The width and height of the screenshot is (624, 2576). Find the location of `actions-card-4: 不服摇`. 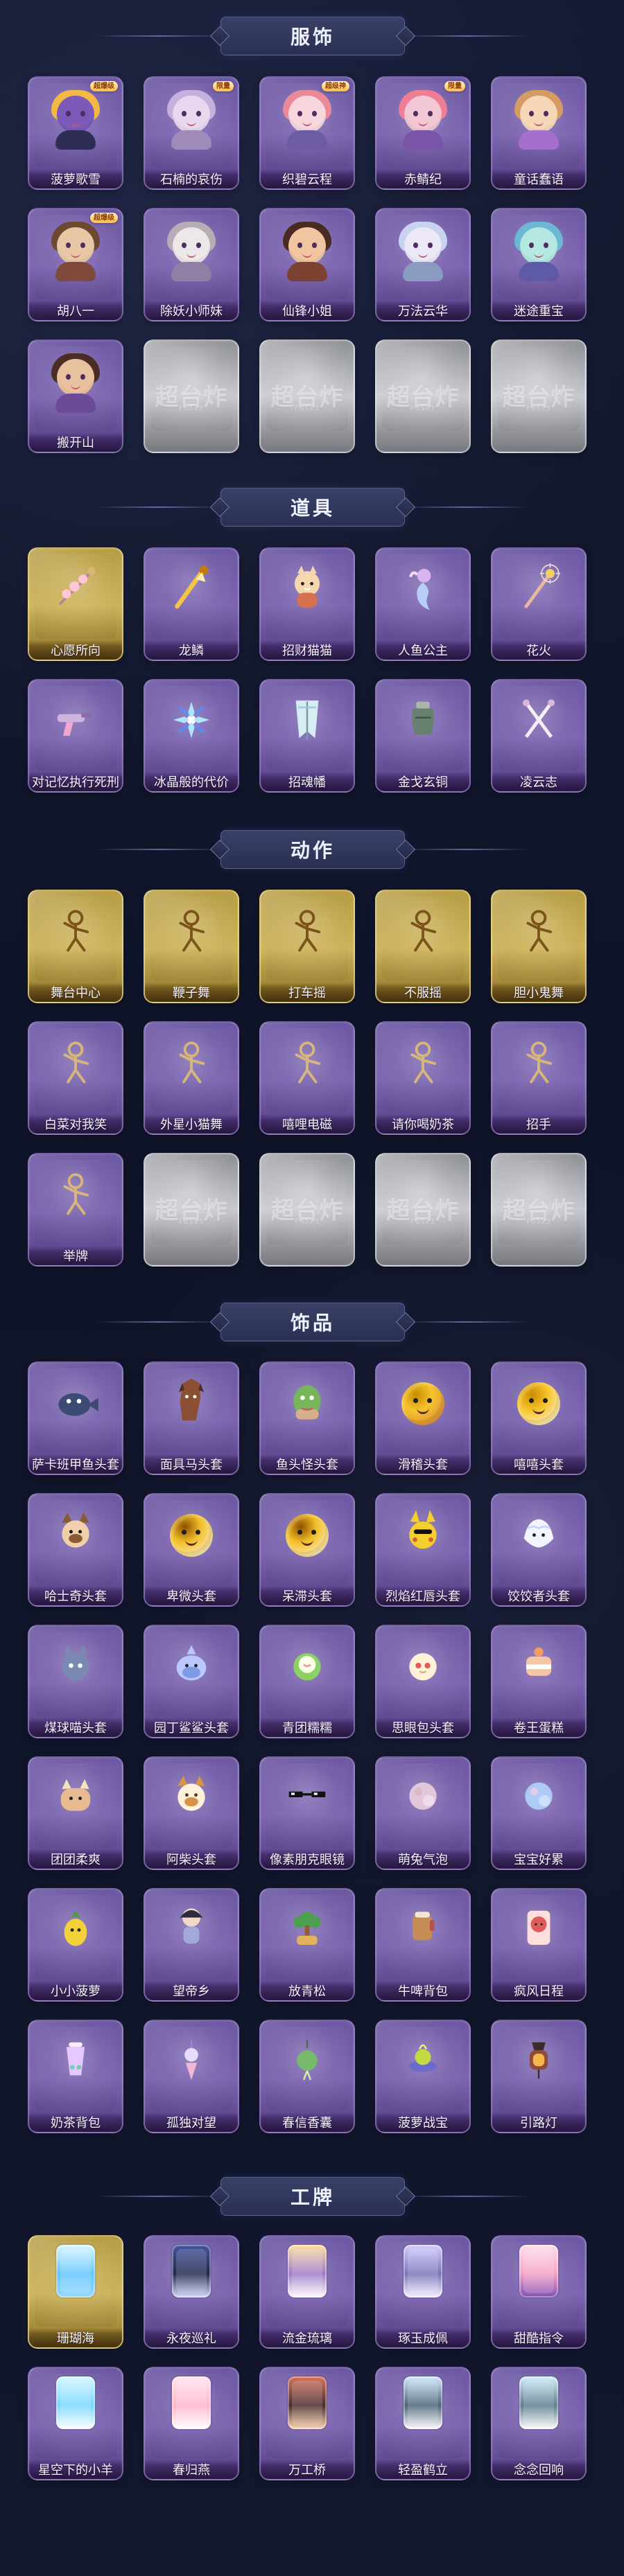

actions-card-4: 不服摇 is located at coordinates (423, 946).